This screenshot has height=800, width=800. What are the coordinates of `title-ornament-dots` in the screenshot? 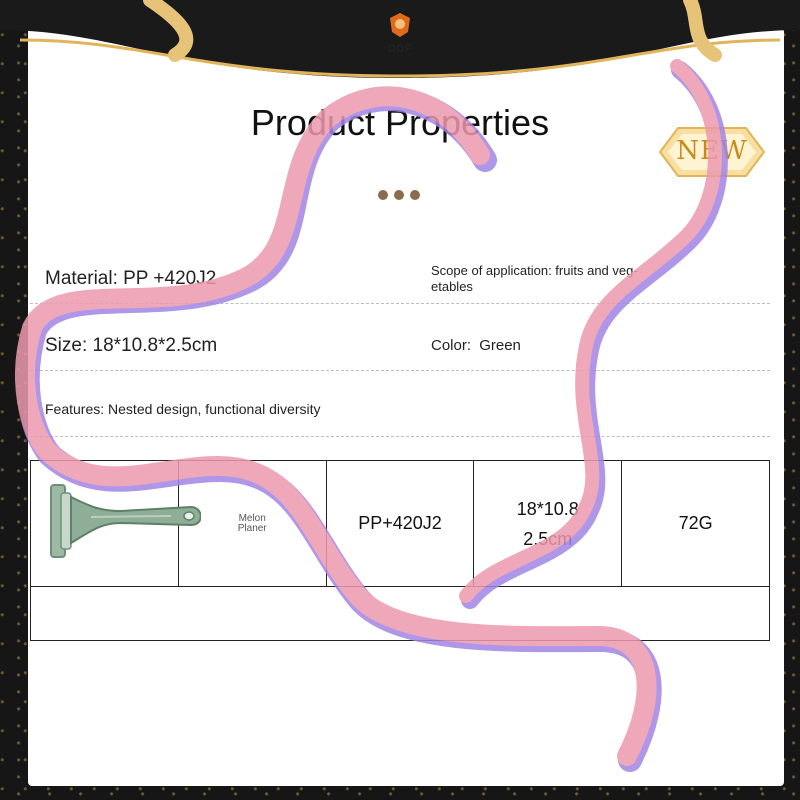 It's located at (401, 196).